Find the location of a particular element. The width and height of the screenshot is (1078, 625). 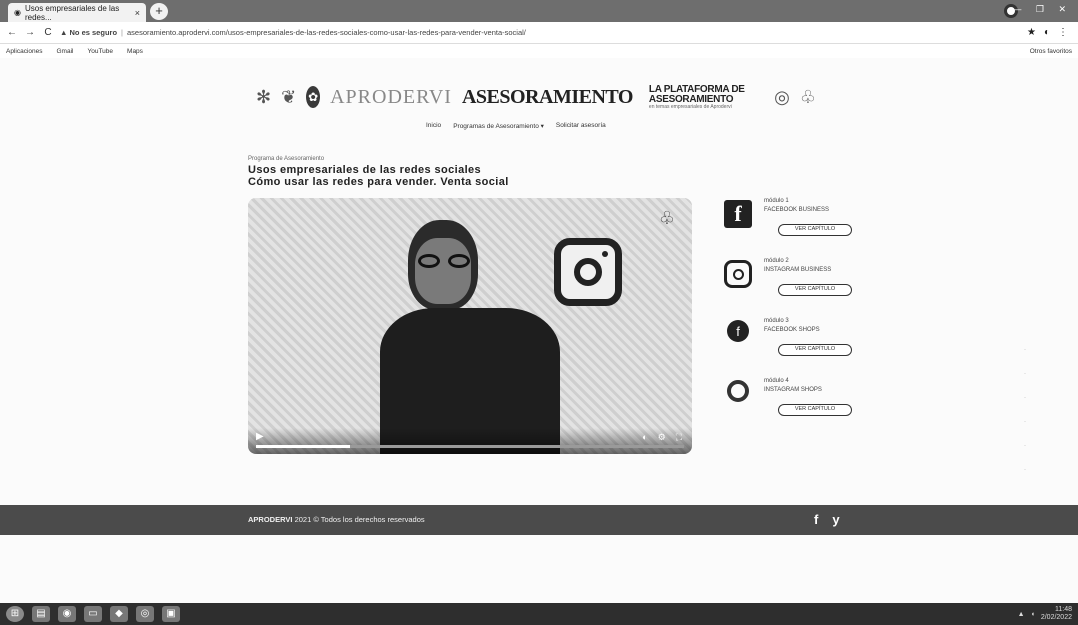

tagline-main: LA PLATAFORMA DE ASESORAMIENTO is located at coordinates (696, 94).